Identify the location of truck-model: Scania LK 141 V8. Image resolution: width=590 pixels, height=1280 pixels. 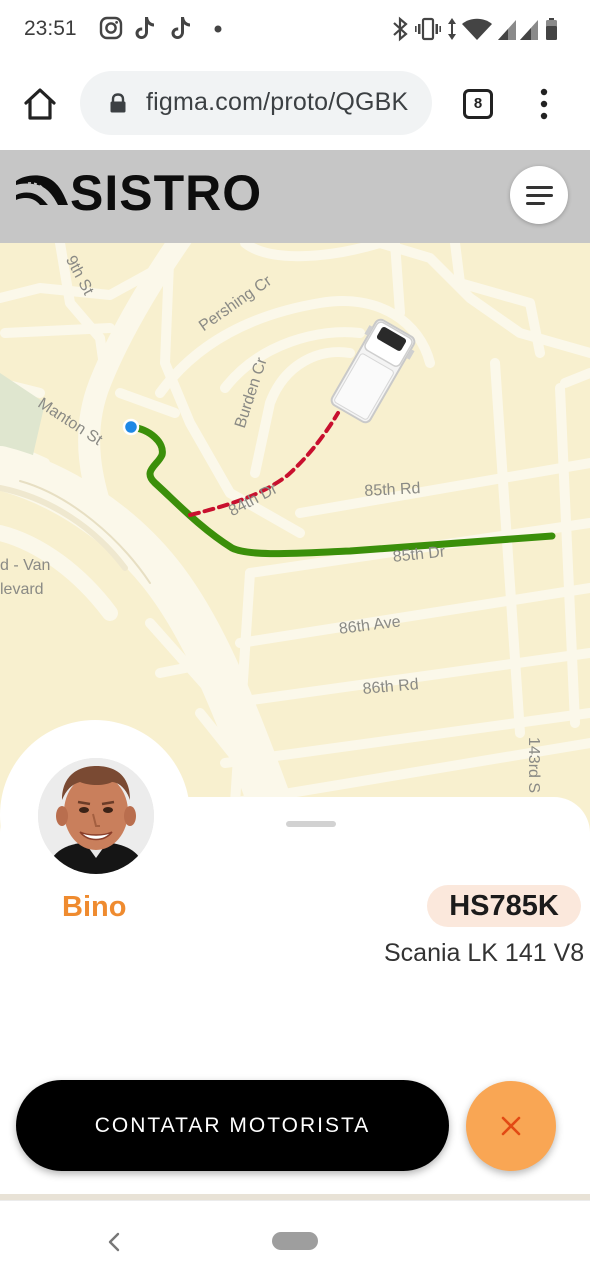
(484, 953).